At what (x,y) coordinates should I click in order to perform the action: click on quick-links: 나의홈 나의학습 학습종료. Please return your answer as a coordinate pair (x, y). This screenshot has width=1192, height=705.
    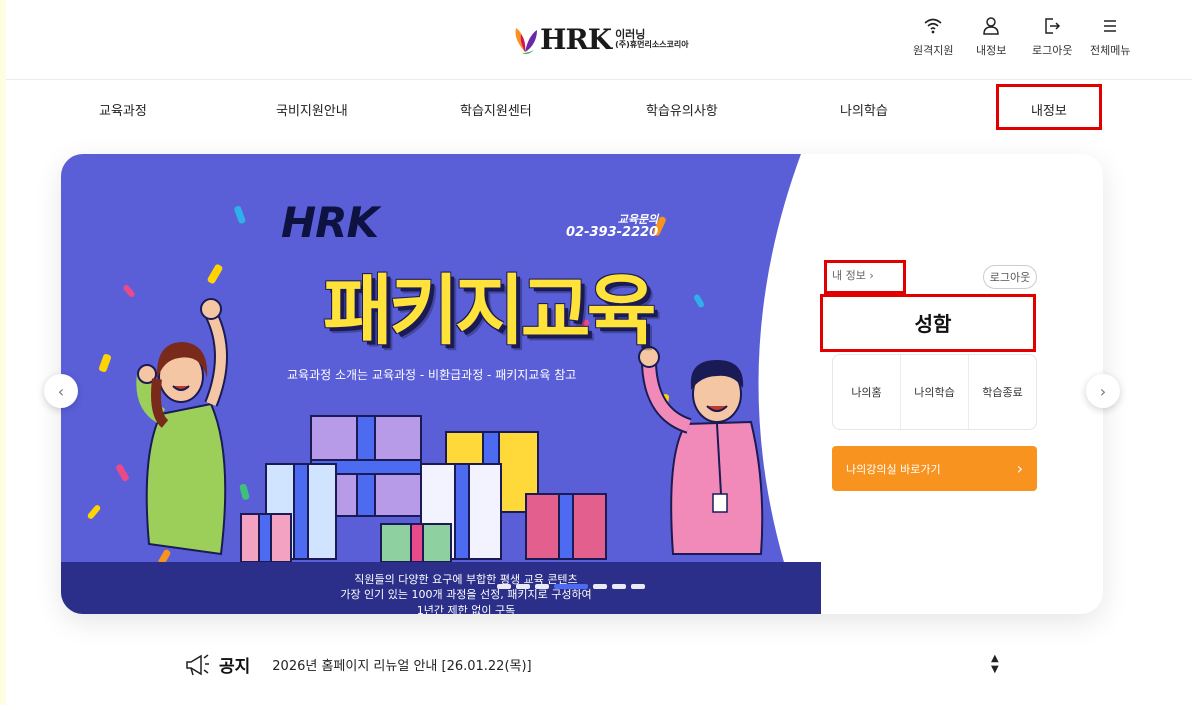
    Looking at the image, I should click on (934, 392).